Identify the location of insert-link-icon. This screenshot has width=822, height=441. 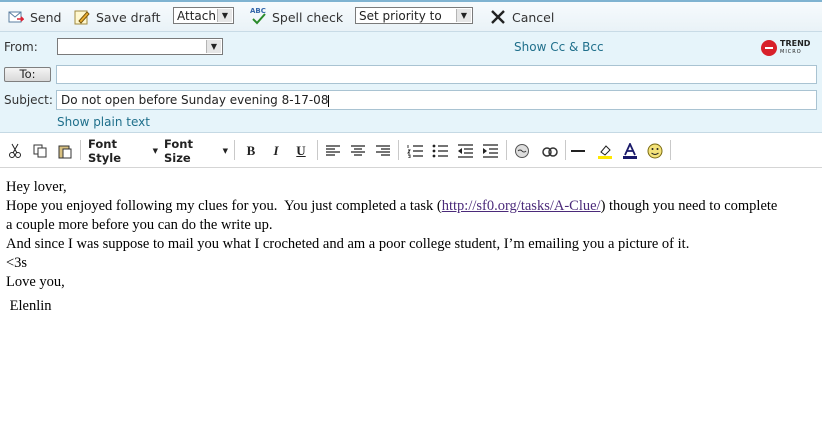
(522, 150).